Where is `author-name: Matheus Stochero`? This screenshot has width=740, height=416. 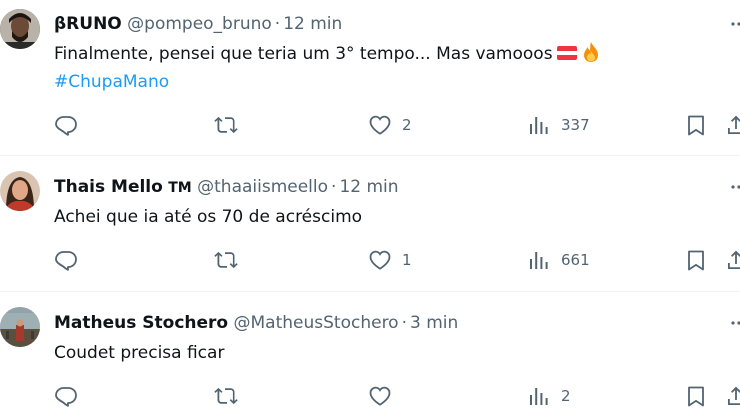 author-name: Matheus Stochero is located at coordinates (141, 323).